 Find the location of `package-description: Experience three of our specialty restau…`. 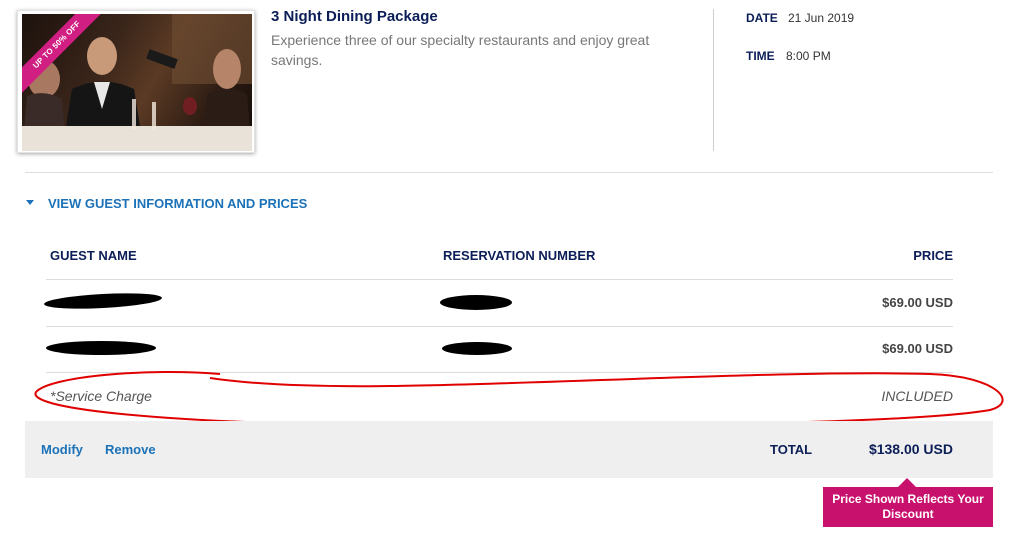

package-description: Experience three of our specialty restau… is located at coordinates (460, 50).